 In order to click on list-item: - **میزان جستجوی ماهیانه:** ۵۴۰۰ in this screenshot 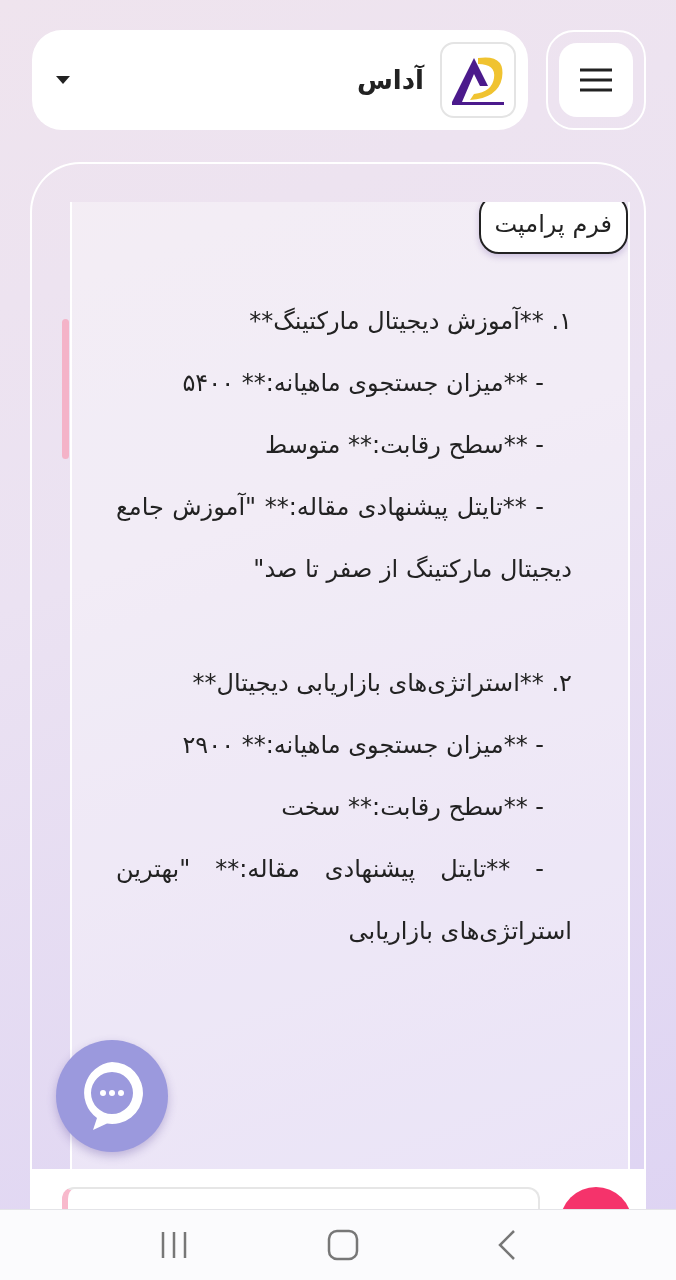, I will do `click(363, 383)`.